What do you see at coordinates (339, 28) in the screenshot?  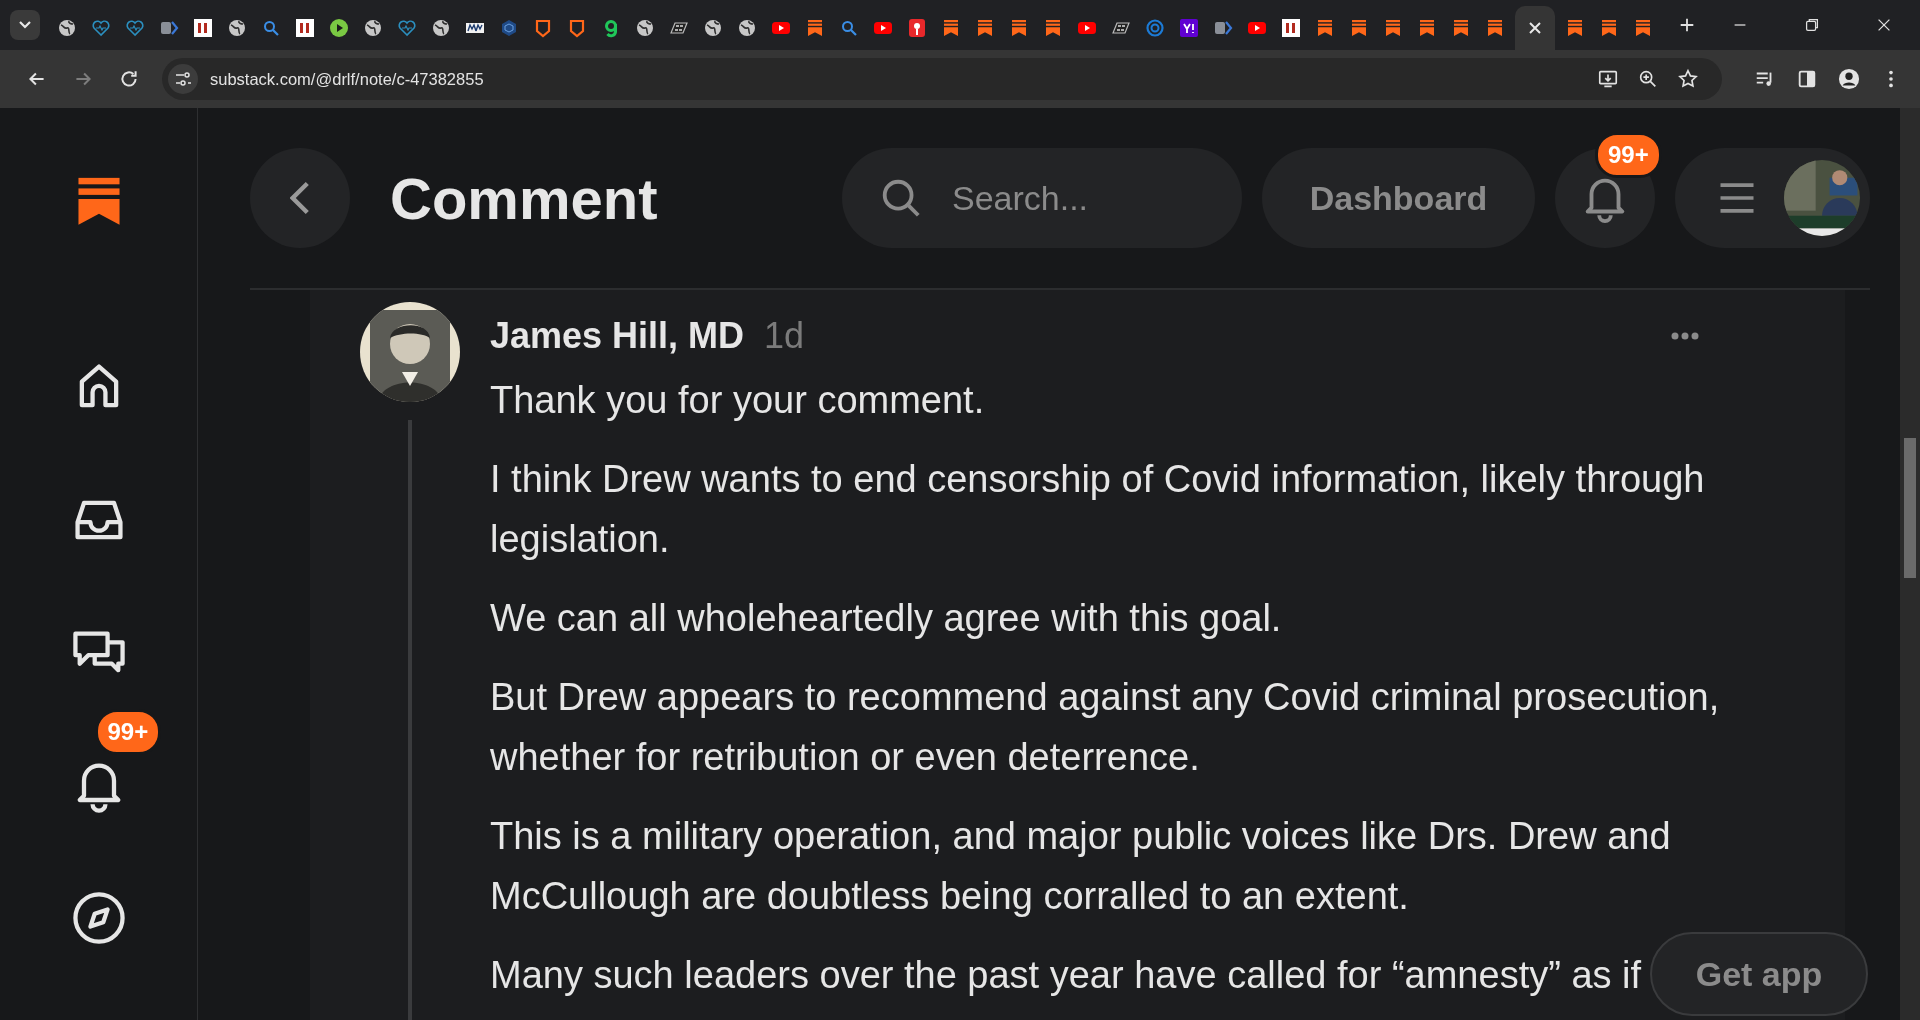 I see `play-icon` at bounding box center [339, 28].